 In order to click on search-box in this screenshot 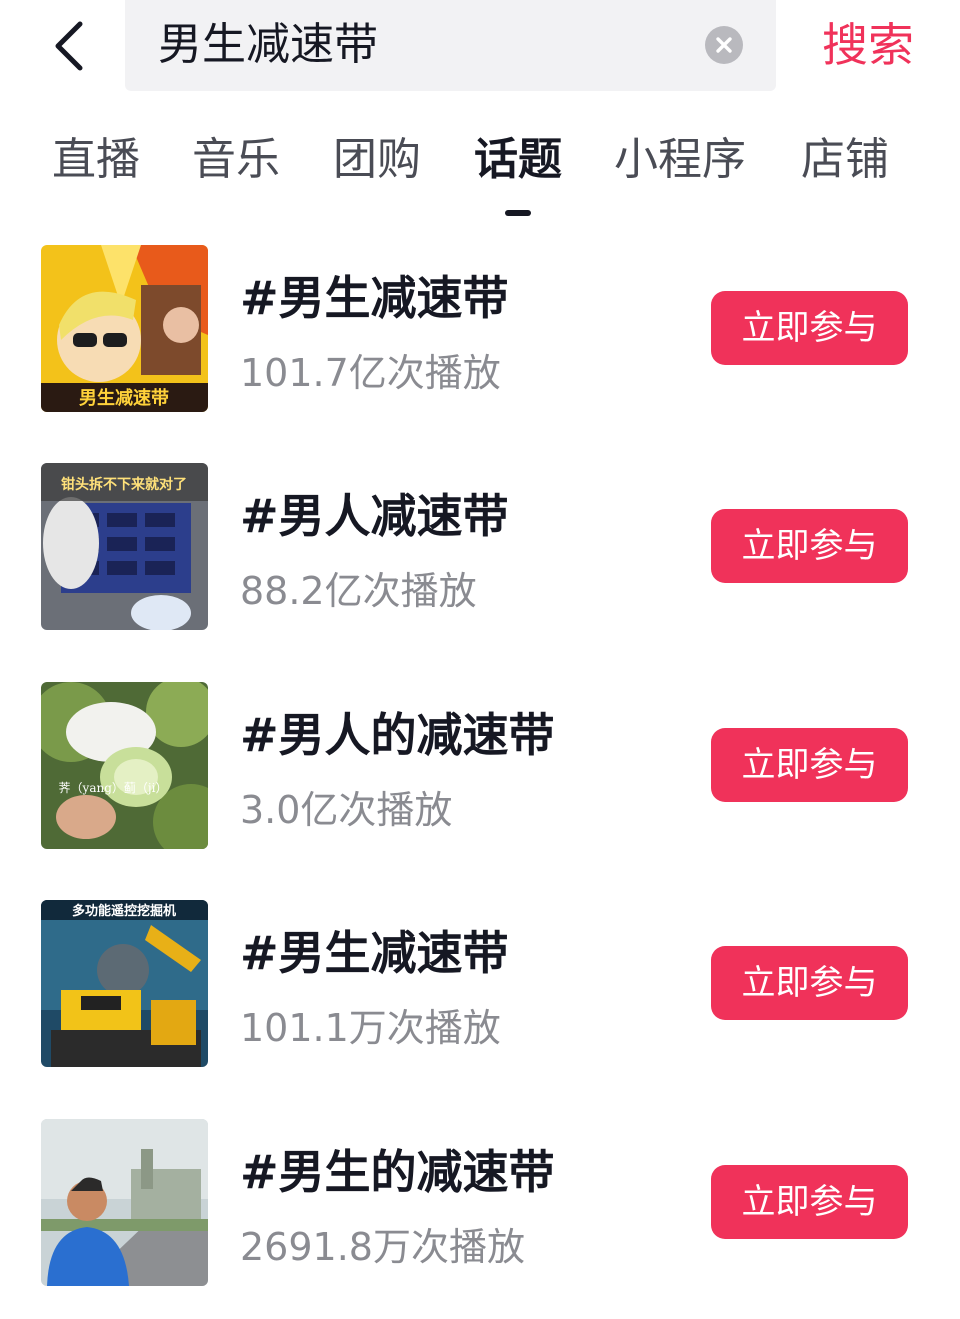, I will do `click(450, 45)`.